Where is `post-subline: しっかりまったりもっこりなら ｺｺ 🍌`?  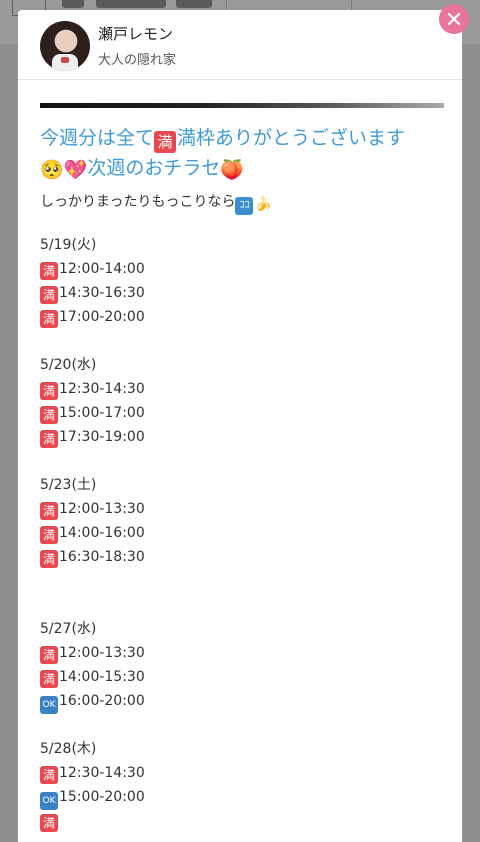 post-subline: しっかりまったりもっこりなら ｺｺ 🍌 is located at coordinates (242, 203).